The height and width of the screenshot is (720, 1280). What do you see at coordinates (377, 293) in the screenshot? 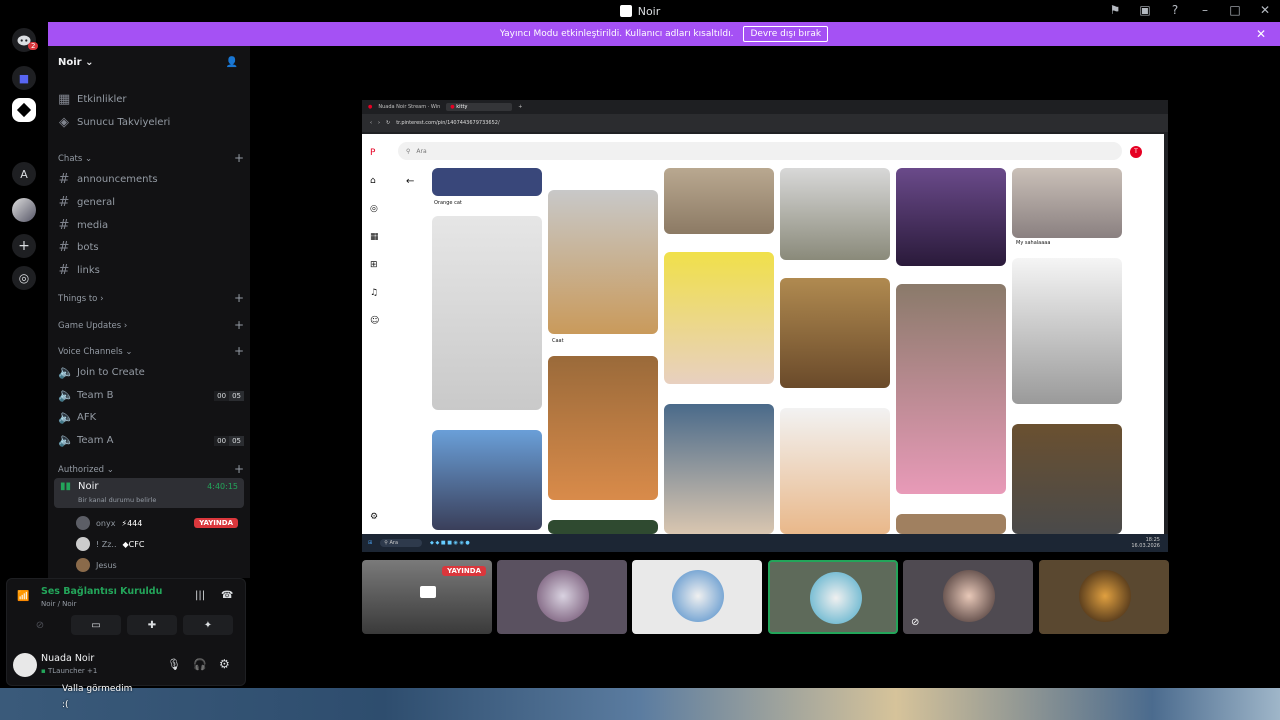
I see `notifications-icon: ♫` at bounding box center [377, 293].